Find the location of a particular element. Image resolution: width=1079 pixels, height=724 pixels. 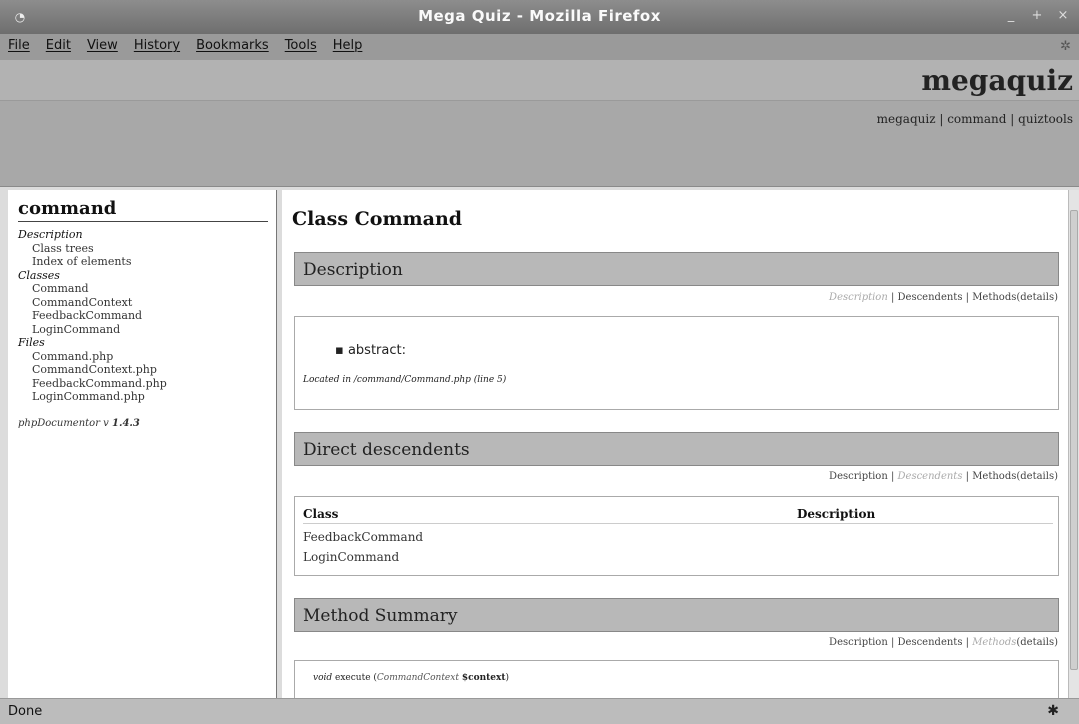

nav-link-logincommand: LoginCommand is located at coordinates (147, 330).